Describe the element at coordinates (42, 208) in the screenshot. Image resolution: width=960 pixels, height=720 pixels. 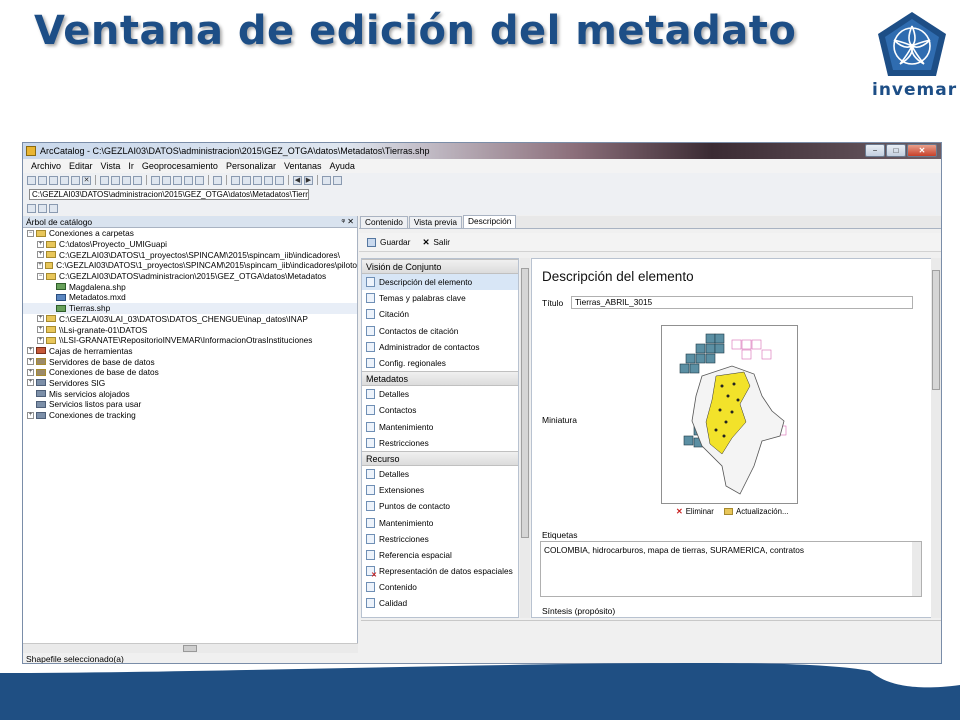
I see `export-metadata-icon` at that location.